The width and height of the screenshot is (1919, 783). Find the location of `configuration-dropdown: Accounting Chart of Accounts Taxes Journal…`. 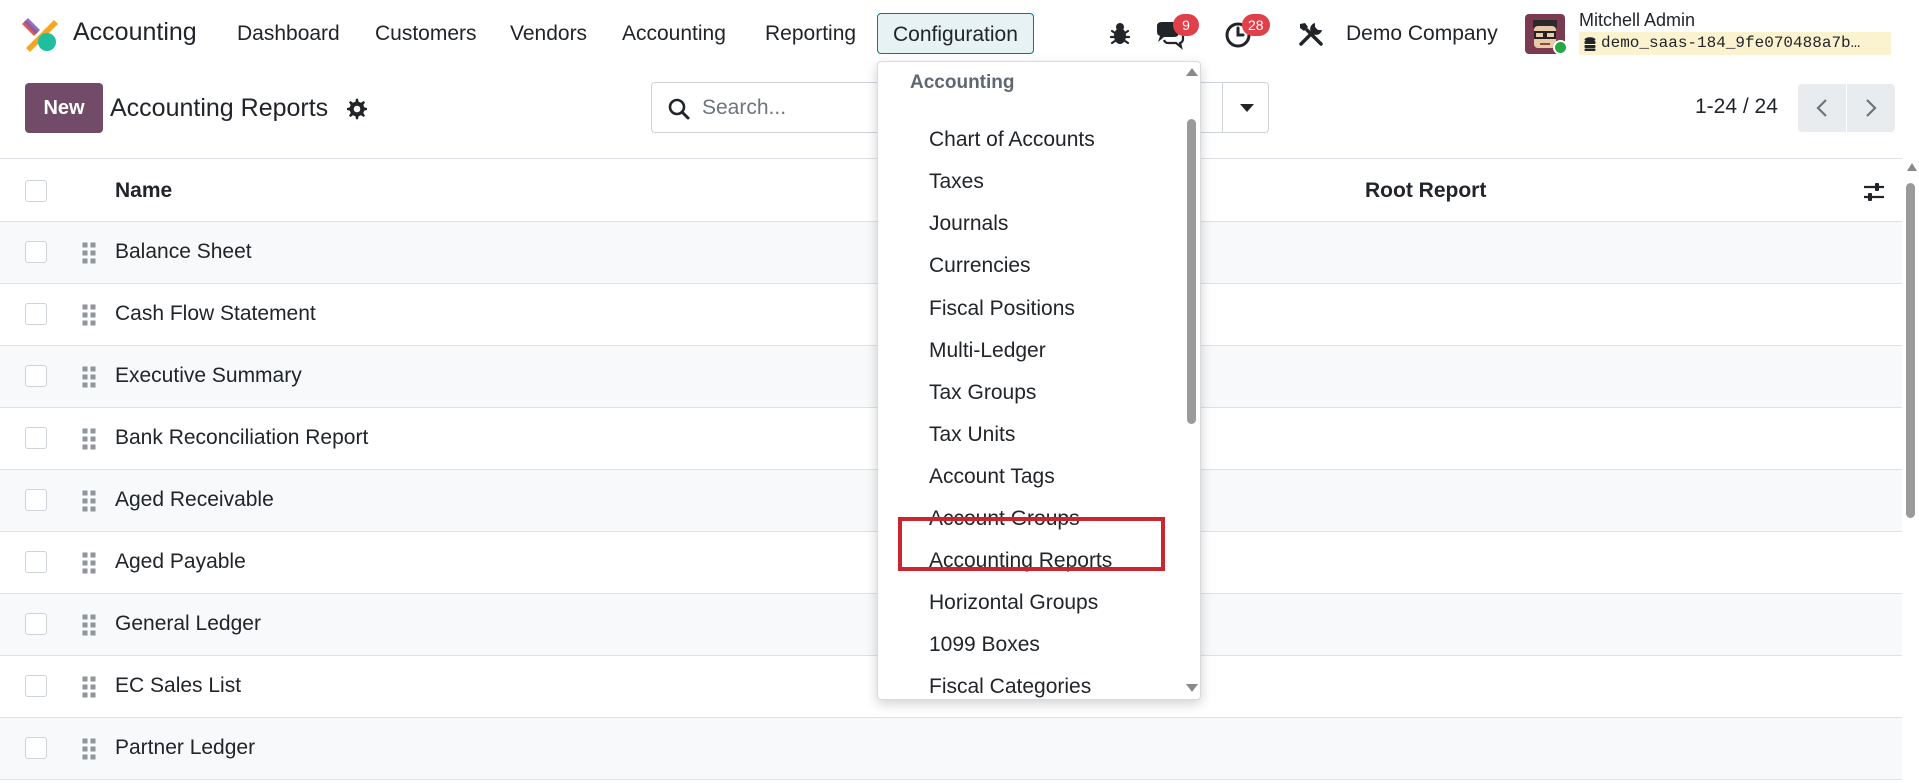

configuration-dropdown: Accounting Chart of Accounts Taxes Journal… is located at coordinates (1039, 380).